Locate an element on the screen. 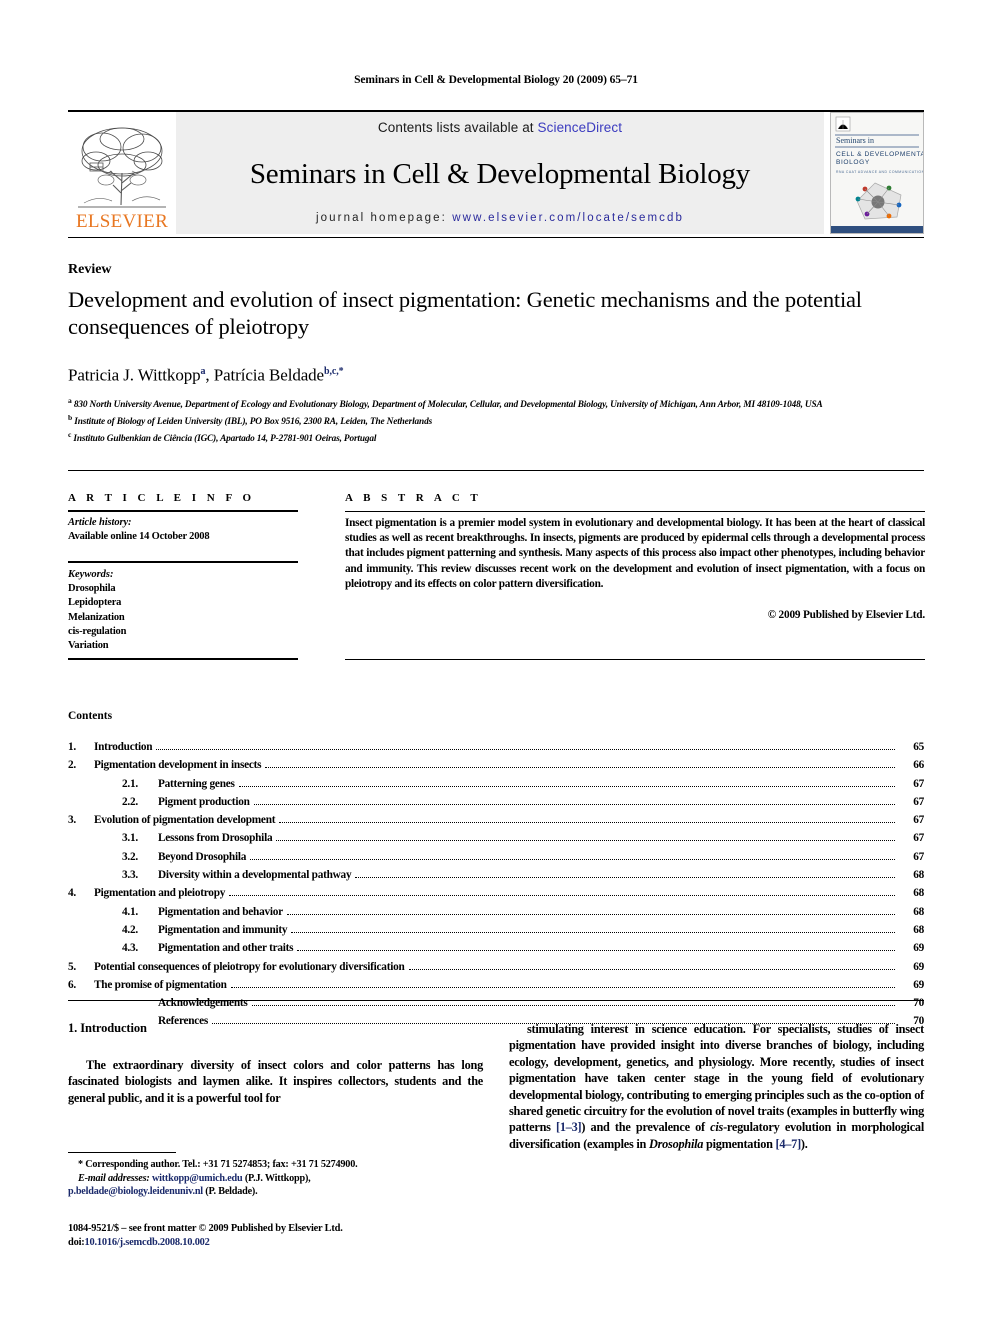  svg-text: BIOLOGY is located at coordinates (853, 162).